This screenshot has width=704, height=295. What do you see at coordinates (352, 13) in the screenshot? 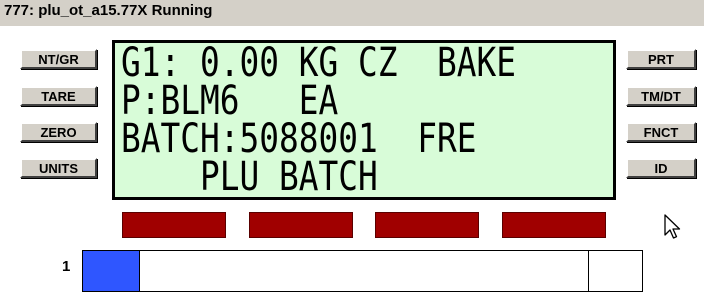
I see `window-title: 777: plu_ot_a15.77X Running` at bounding box center [352, 13].